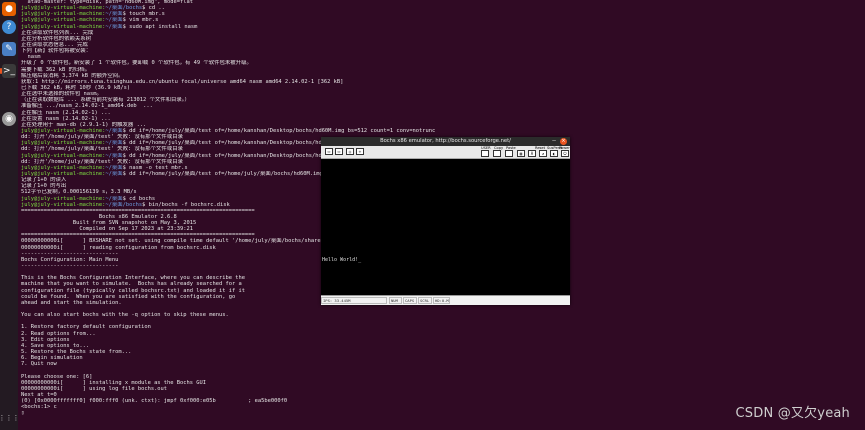 This screenshot has height=430, width=865. What do you see at coordinates (155, 167) in the screenshot?
I see `line-text: $ nasm -o test mbr.s` at bounding box center [155, 167].